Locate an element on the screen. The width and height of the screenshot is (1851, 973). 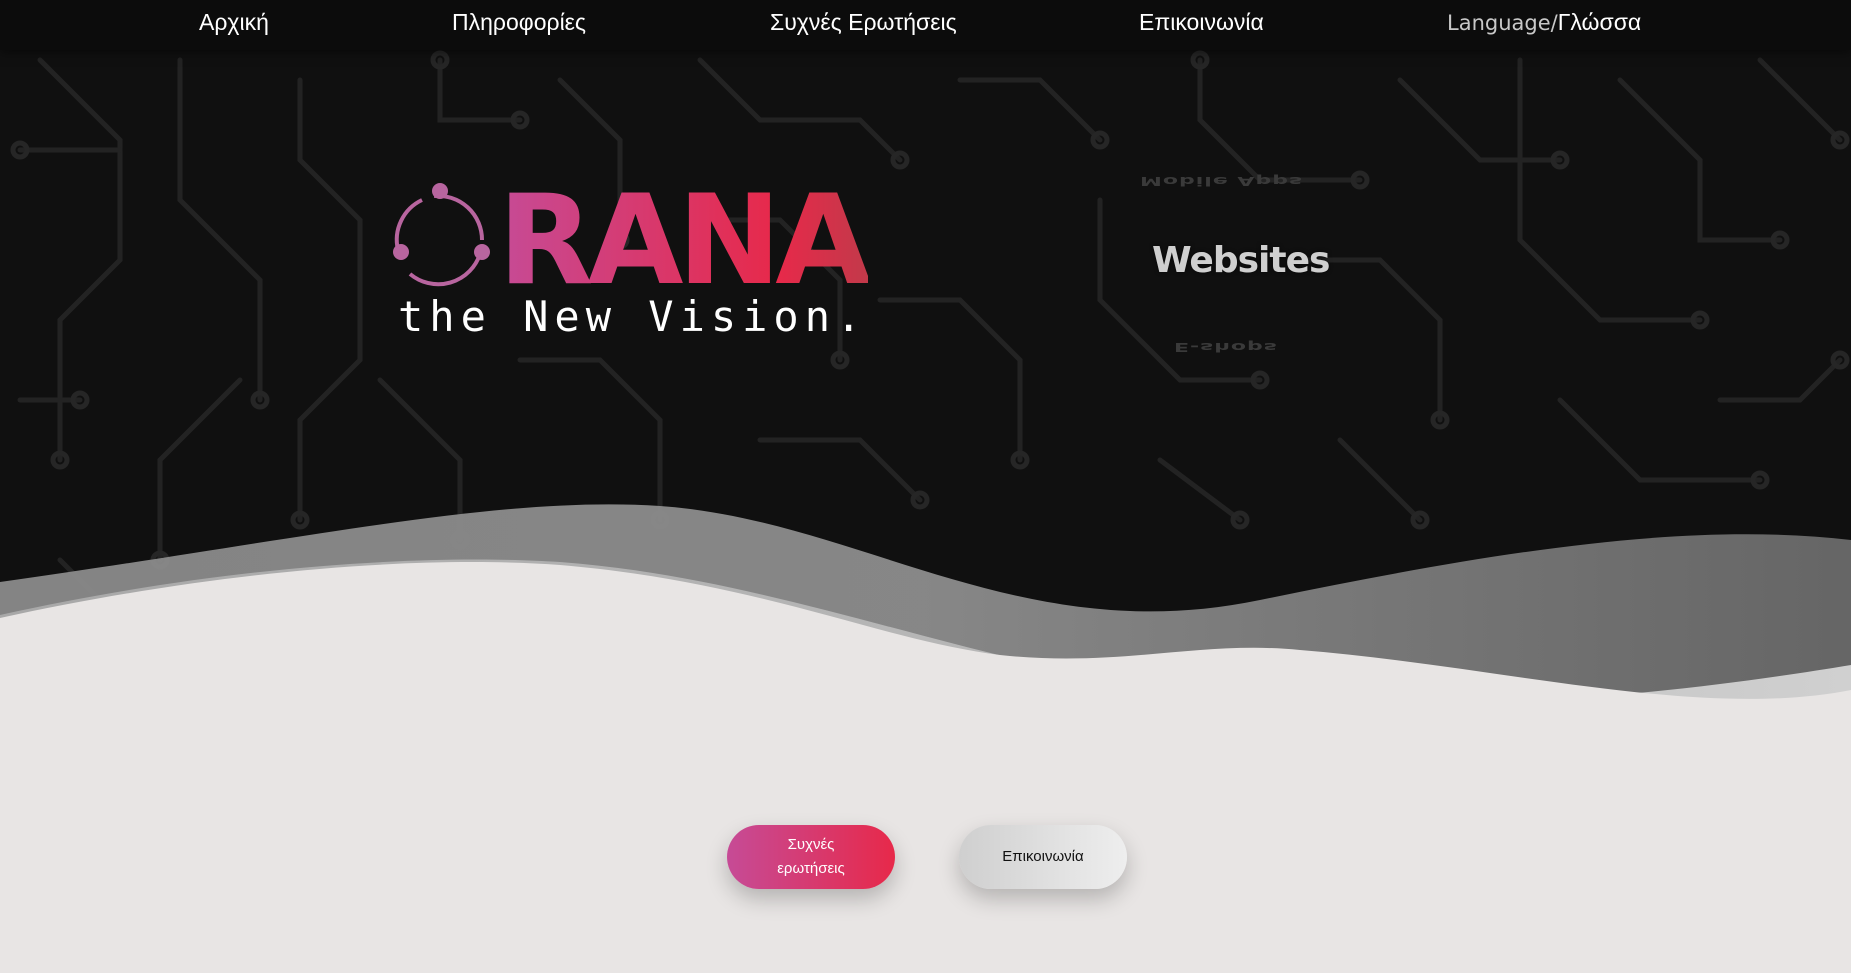
language-label-en: Language/ is located at coordinates (1502, 23).